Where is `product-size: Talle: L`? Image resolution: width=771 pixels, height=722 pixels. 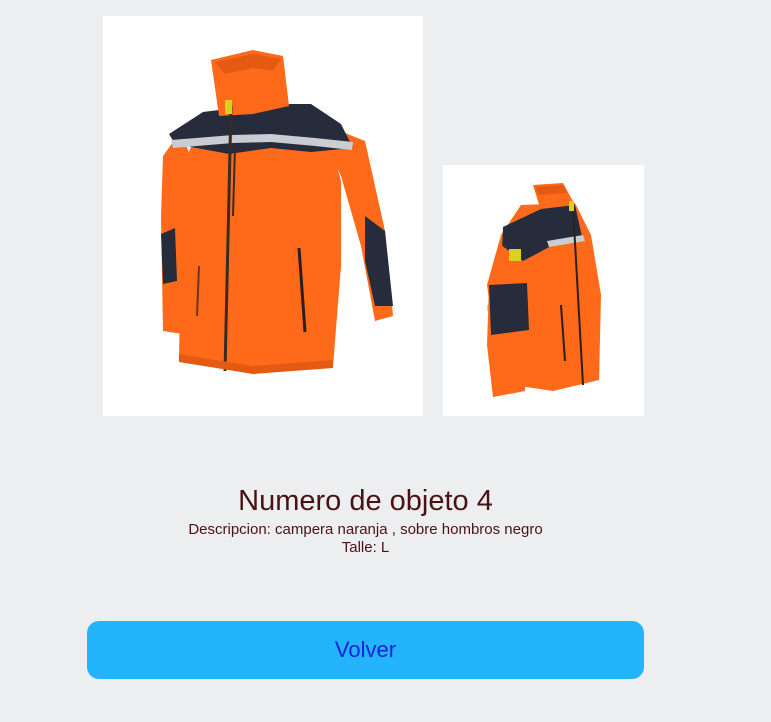
product-size: Talle: L is located at coordinates (365, 547).